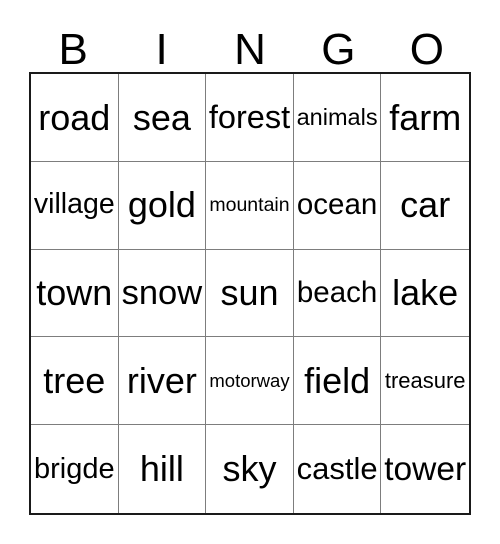 This screenshot has width=500, height=544. I want to click on bingo-cell: brigde, so click(75, 469).